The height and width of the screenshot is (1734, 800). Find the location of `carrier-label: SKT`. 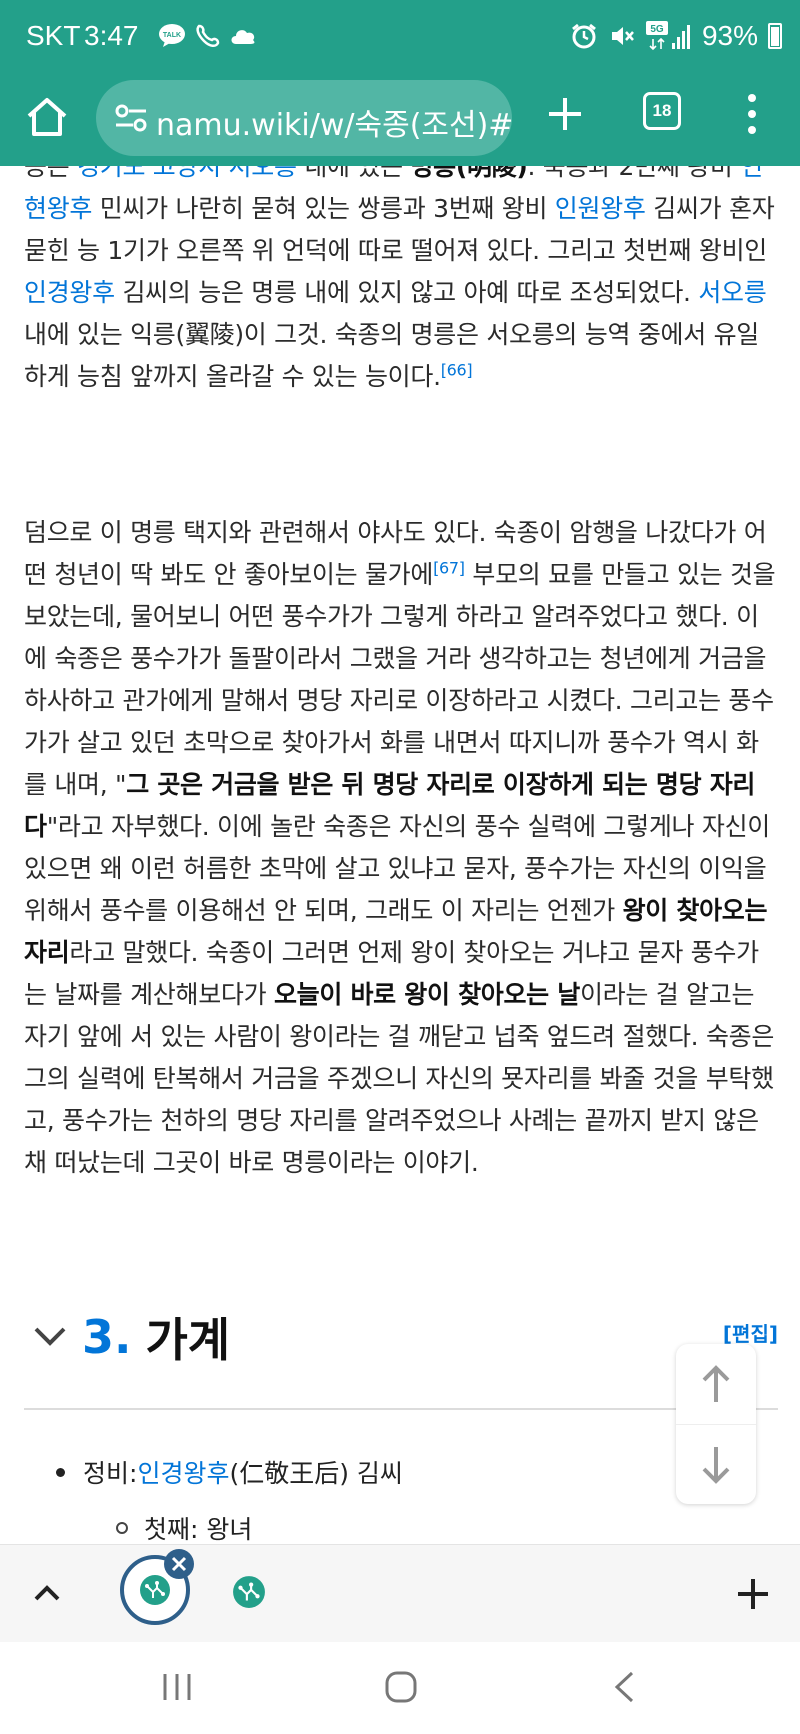

carrier-label: SKT is located at coordinates (53, 35).